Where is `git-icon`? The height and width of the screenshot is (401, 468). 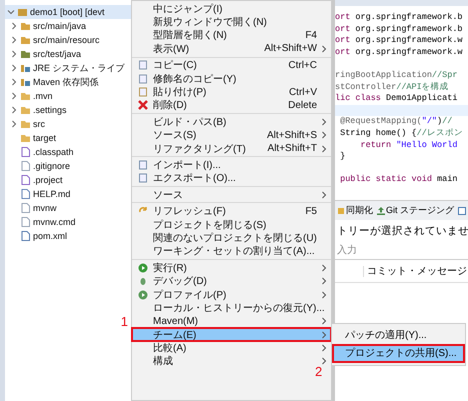
git-icon is located at coordinates (462, 210).